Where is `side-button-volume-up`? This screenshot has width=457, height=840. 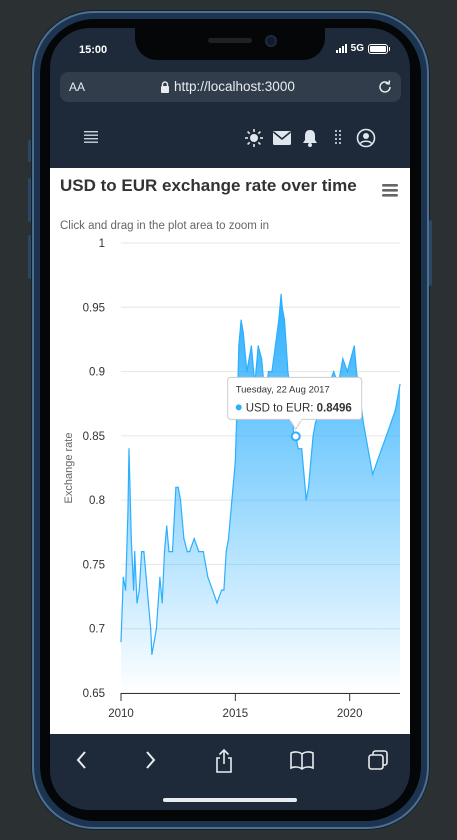
side-button-volume-up is located at coordinates (29, 200).